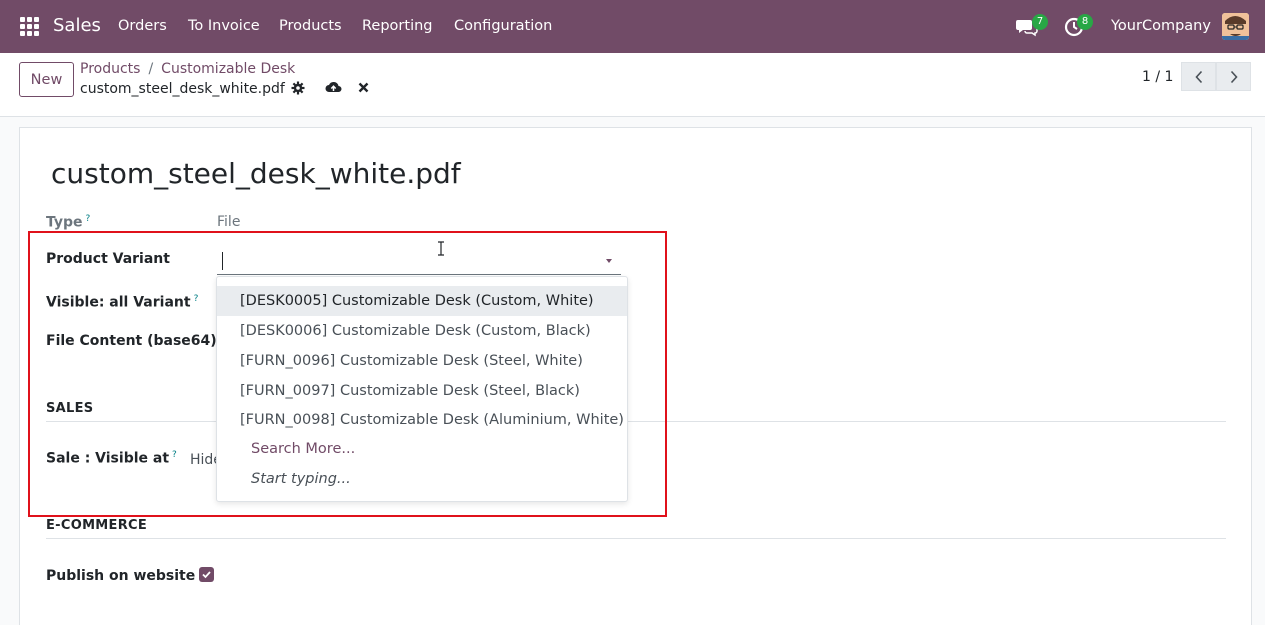 This screenshot has width=1265, height=625. Describe the element at coordinates (174, 455) in the screenshot. I see `sale-visible-help-icon: ?` at that location.